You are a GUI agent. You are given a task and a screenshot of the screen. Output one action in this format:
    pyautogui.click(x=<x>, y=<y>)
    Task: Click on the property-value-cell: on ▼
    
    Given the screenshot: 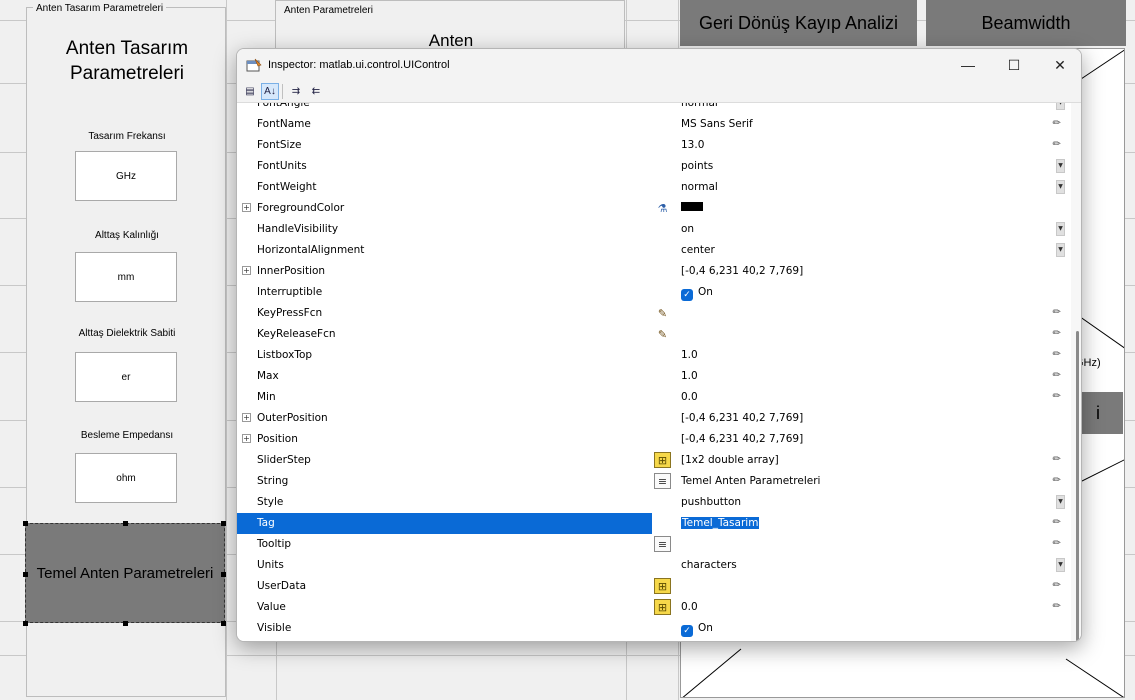 What is the action you would take?
    pyautogui.click(x=861, y=229)
    